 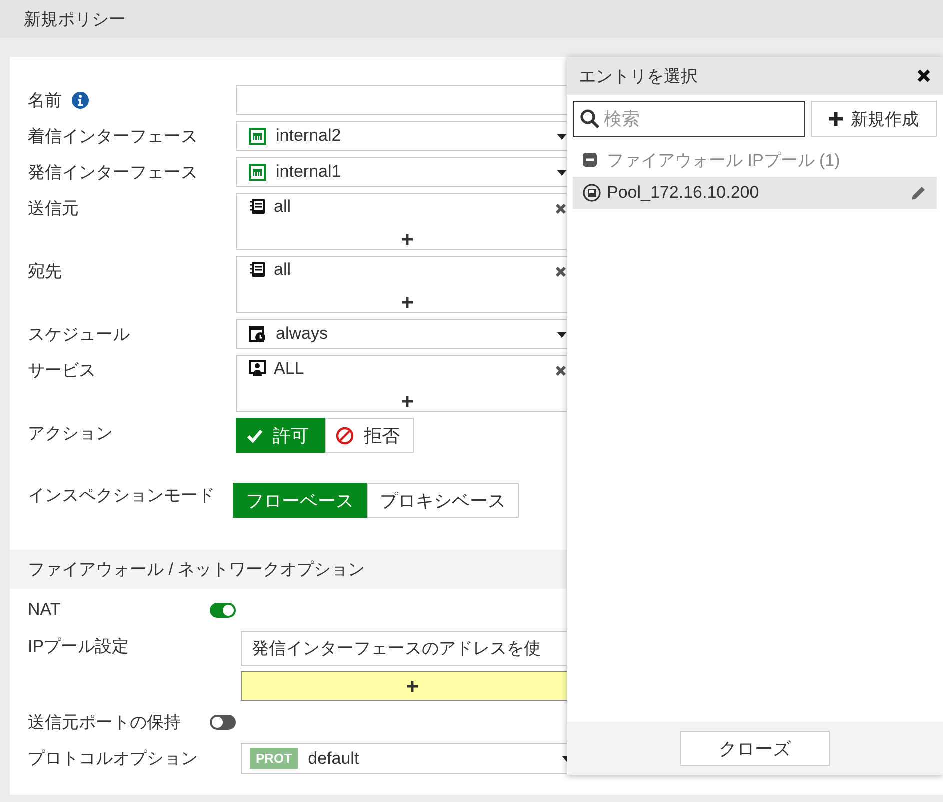 I want to click on service-icon, so click(x=257, y=368).